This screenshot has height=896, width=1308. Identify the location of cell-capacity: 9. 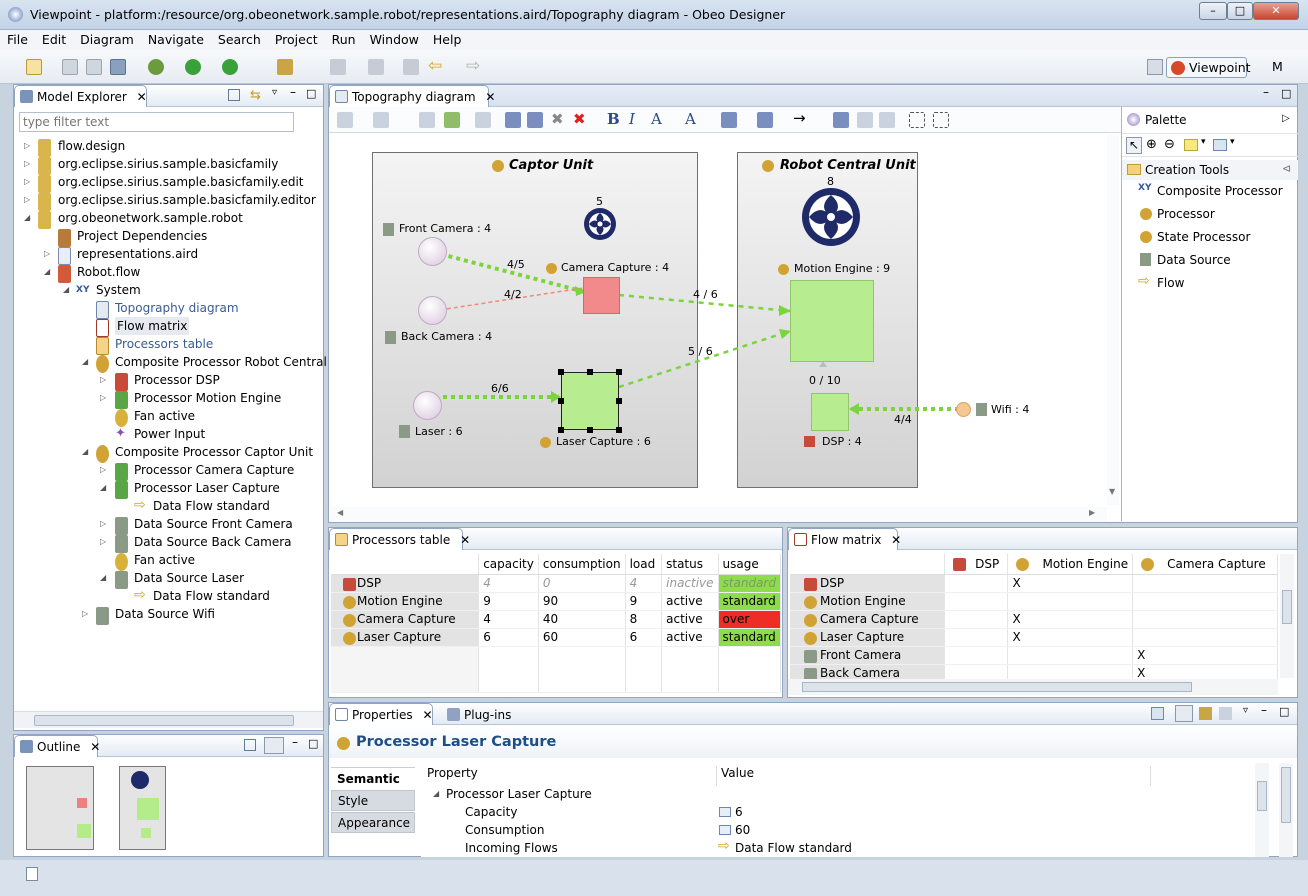
(508, 601).